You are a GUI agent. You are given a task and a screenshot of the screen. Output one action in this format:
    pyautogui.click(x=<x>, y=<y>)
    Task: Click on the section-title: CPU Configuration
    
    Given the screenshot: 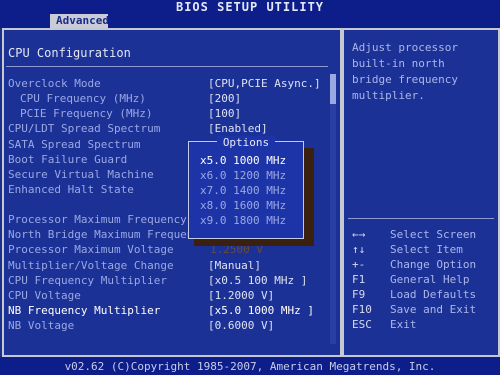 What is the action you would take?
    pyautogui.click(x=69, y=53)
    